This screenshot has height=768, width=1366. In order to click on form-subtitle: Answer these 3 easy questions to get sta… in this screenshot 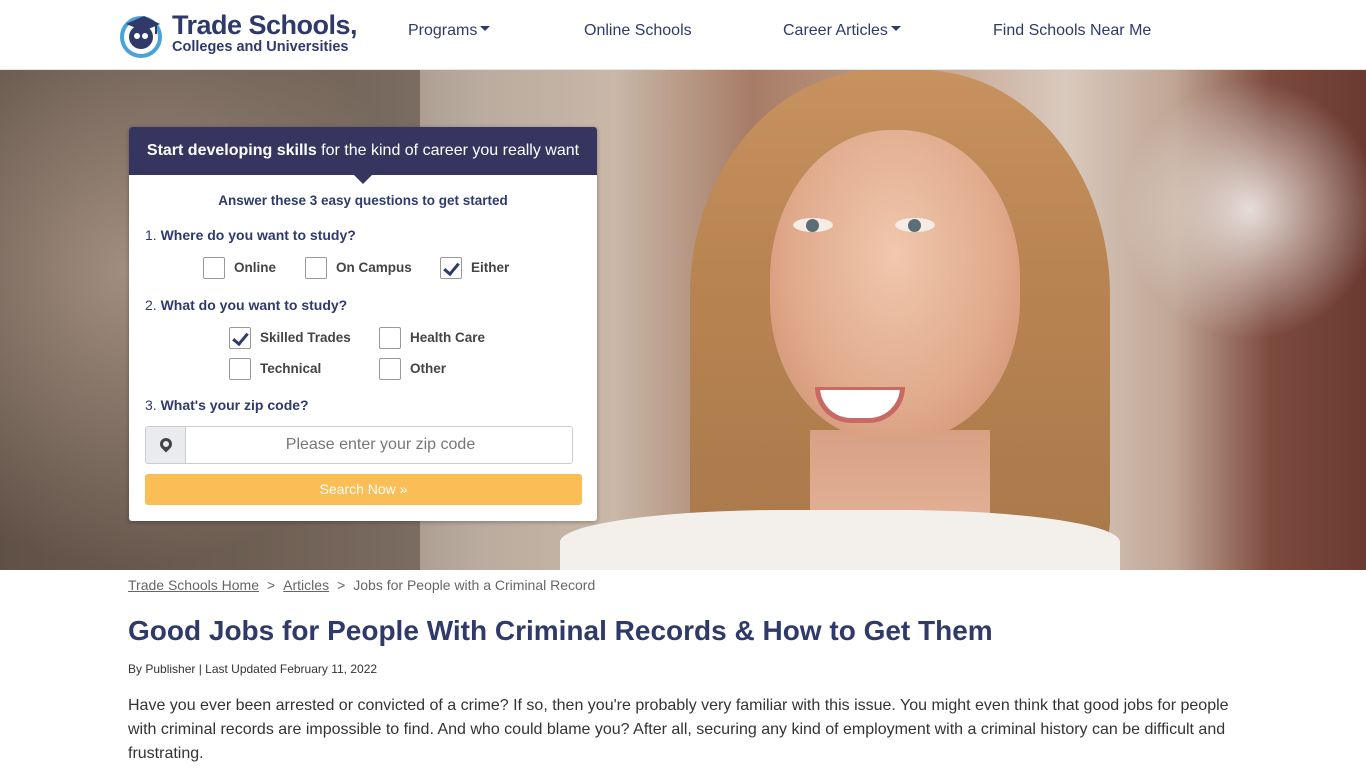, I will do `click(363, 200)`.